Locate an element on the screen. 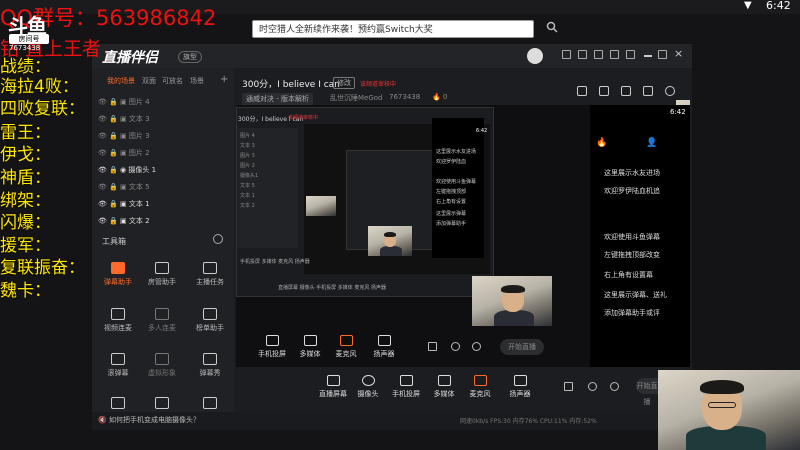 The height and width of the screenshot is (450, 800). tool-danmu-assistant: 弹幕助手 is located at coordinates (118, 274).